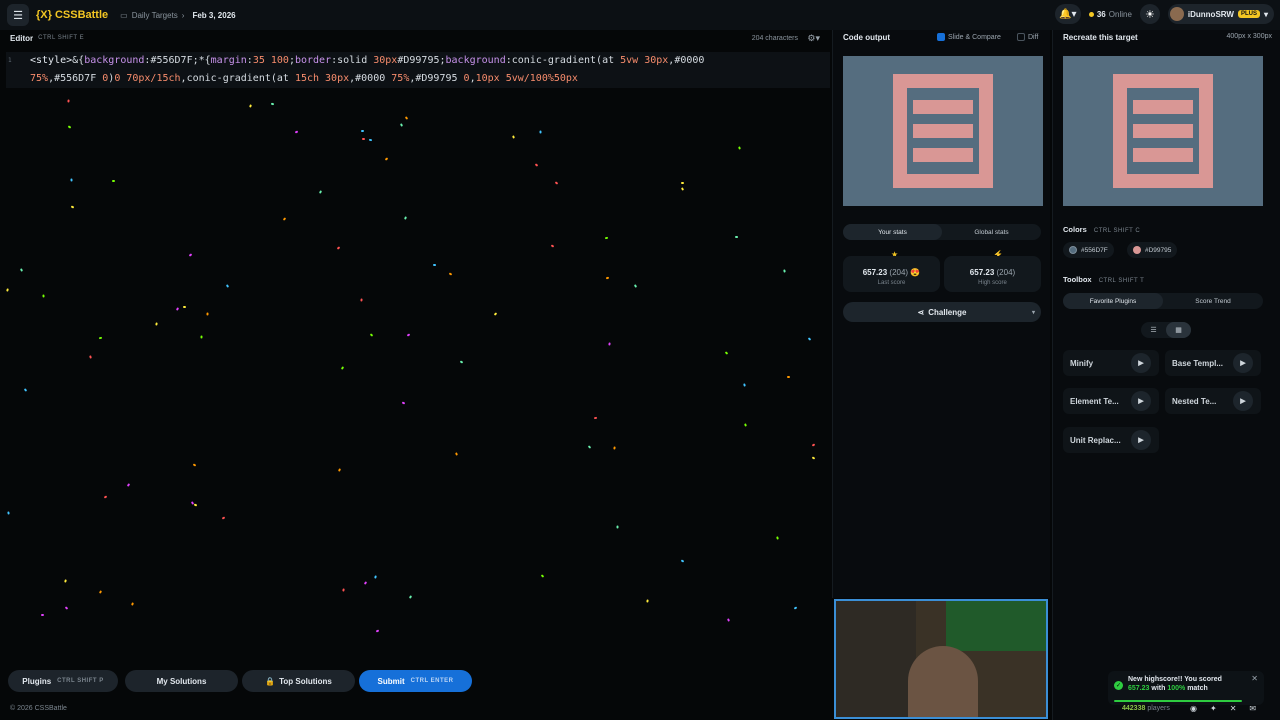 This screenshot has height=720, width=1280. I want to click on tab-score-trend: Score Trend, so click(1213, 301).